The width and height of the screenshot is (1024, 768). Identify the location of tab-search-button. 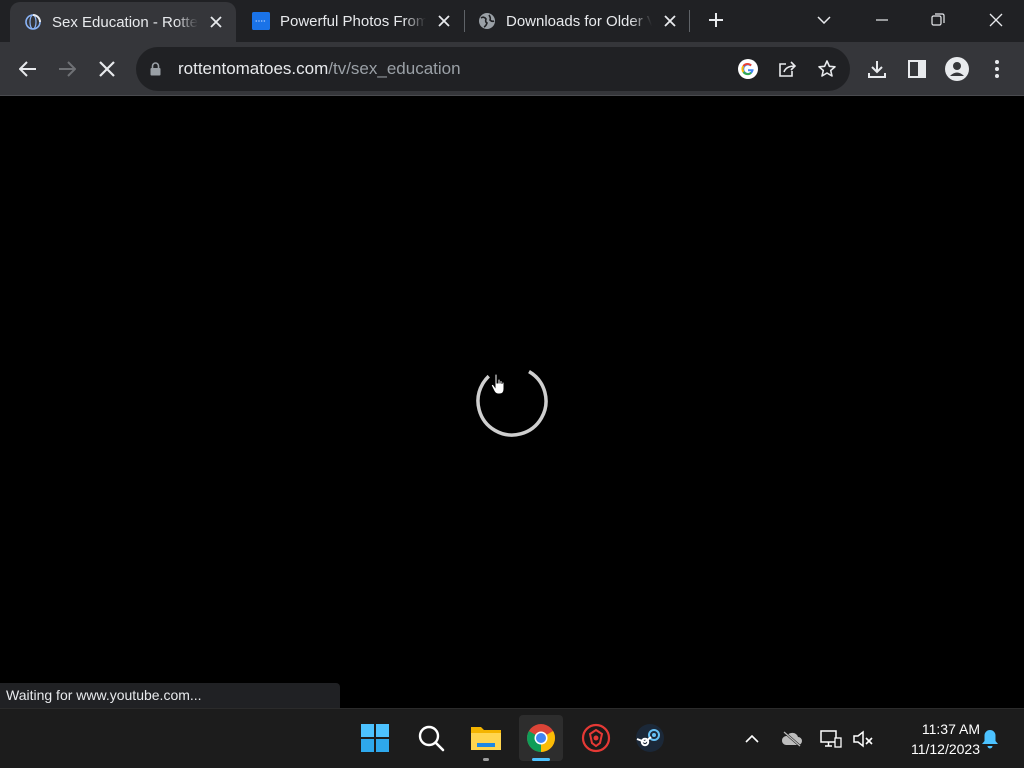
(824, 20).